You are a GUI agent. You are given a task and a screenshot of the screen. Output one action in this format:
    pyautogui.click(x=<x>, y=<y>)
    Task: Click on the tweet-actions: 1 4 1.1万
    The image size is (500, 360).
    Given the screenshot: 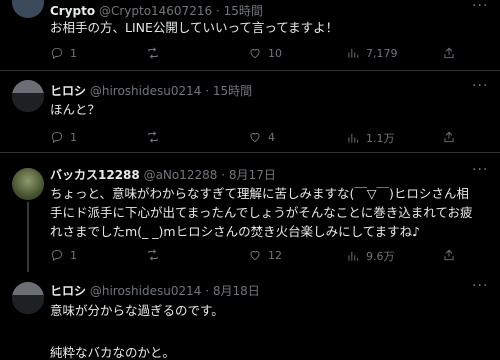 What is the action you would take?
    pyautogui.click(x=269, y=139)
    